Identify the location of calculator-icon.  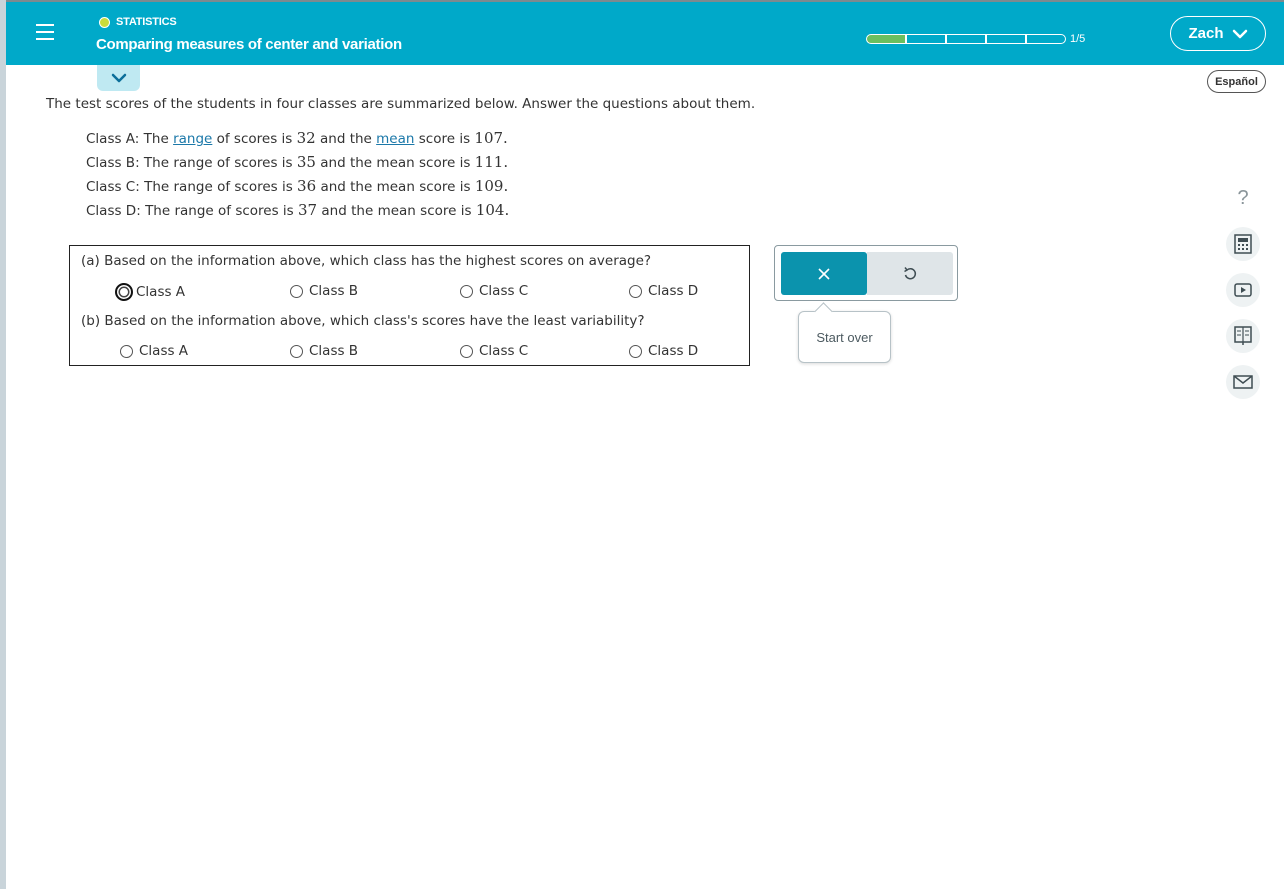
(1243, 244).